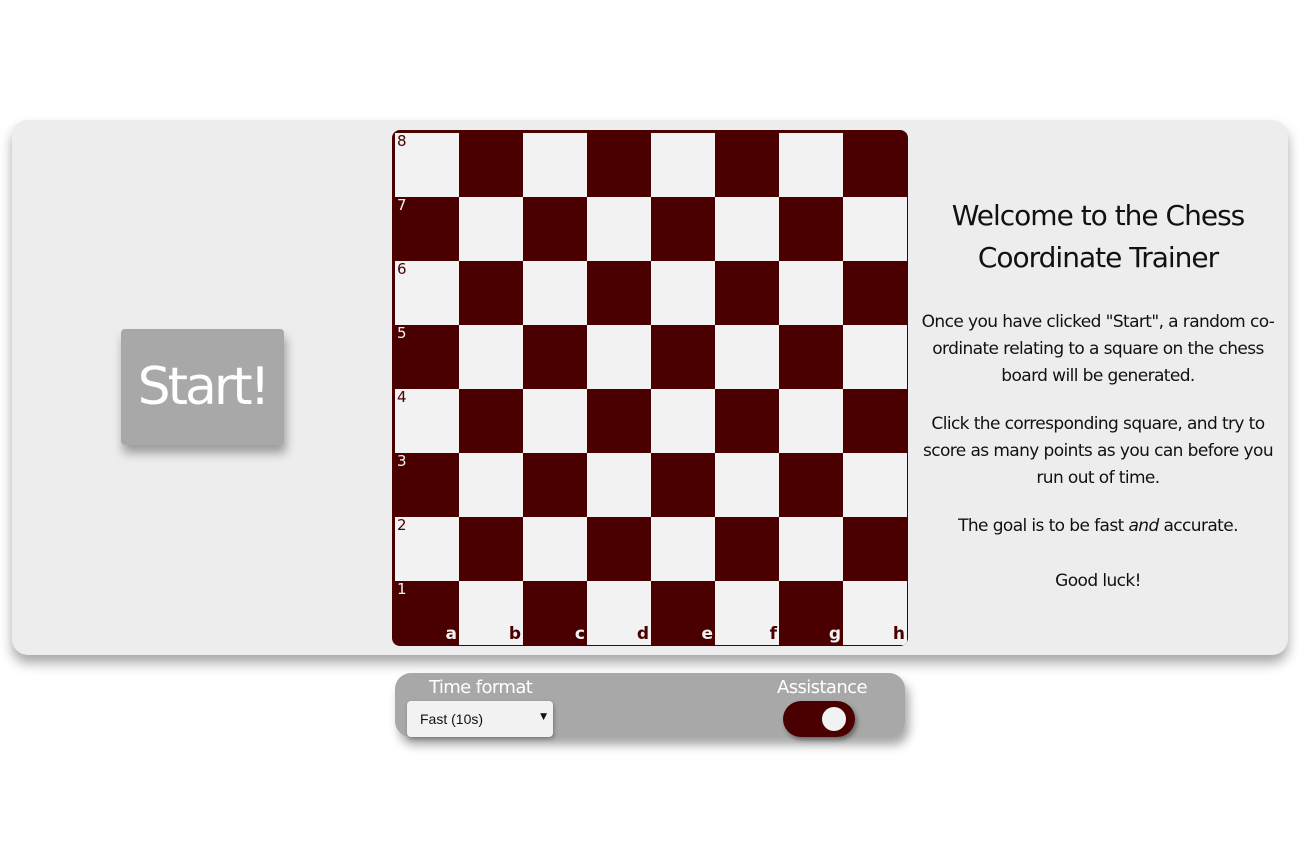 The image size is (1301, 866). I want to click on goal-text: The goal is to be fast and accurate., so click(1098, 526).